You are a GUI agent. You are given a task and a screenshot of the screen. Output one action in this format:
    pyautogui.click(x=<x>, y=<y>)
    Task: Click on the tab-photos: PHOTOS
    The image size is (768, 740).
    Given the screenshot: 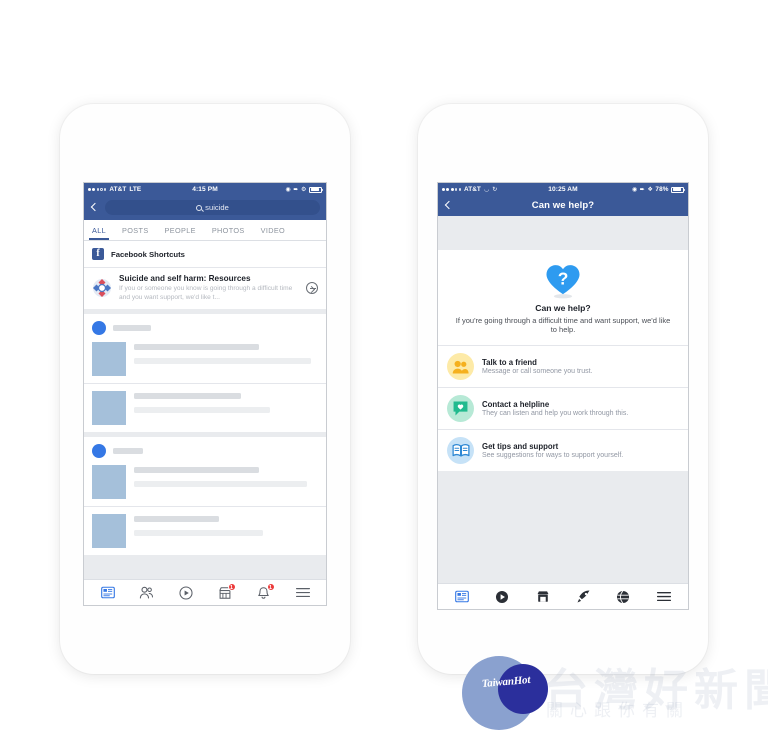 What is the action you would take?
    pyautogui.click(x=228, y=230)
    